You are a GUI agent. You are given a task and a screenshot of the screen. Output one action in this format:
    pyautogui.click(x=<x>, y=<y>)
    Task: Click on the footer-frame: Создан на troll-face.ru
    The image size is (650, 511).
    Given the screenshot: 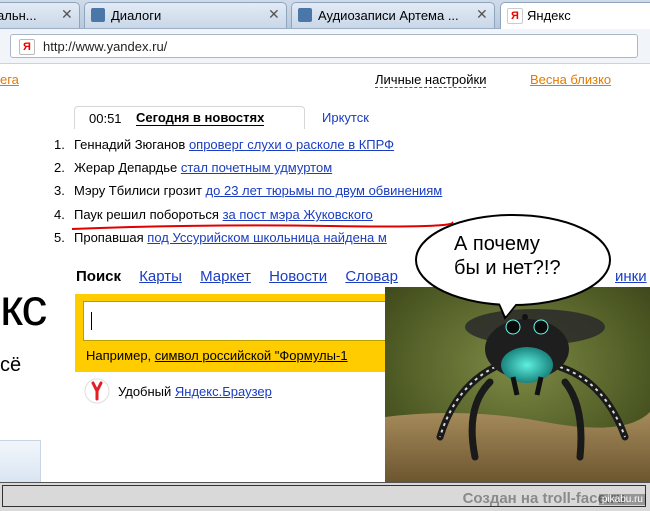 What is the action you would take?
    pyautogui.click(x=324, y=496)
    